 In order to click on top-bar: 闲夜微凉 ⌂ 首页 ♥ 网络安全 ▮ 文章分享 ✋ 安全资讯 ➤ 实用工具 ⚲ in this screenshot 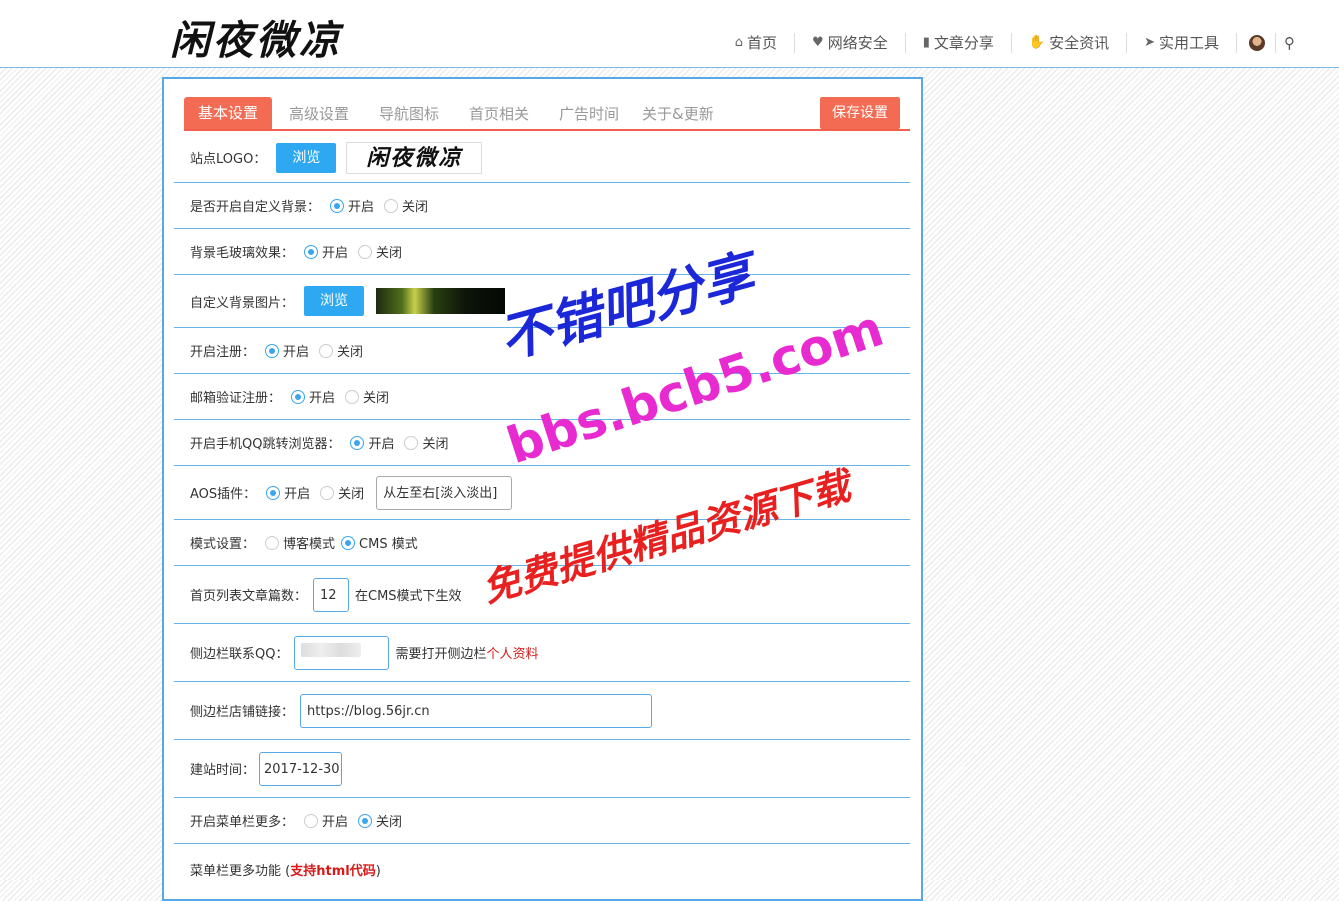, I will do `click(669, 34)`.